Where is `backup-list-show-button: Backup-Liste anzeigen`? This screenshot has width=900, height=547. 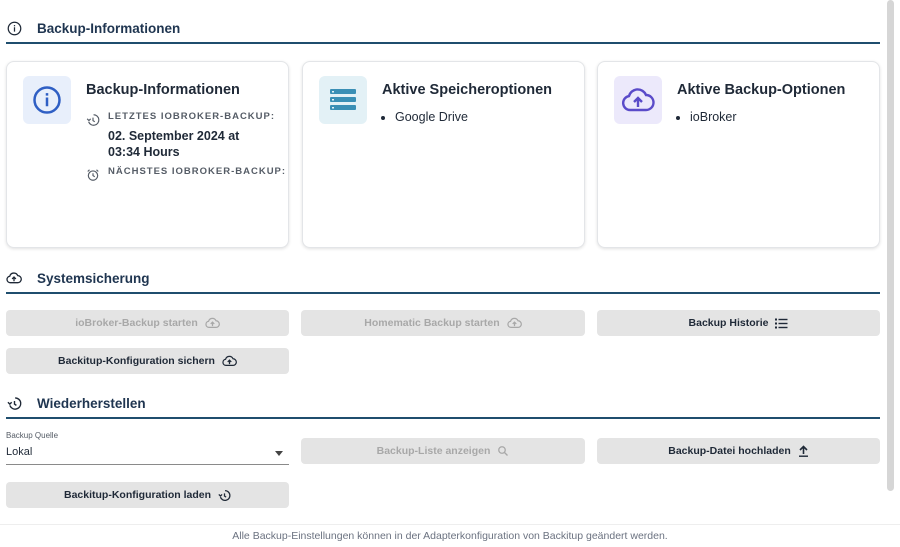
backup-list-show-button: Backup-Liste anzeigen is located at coordinates (443, 451).